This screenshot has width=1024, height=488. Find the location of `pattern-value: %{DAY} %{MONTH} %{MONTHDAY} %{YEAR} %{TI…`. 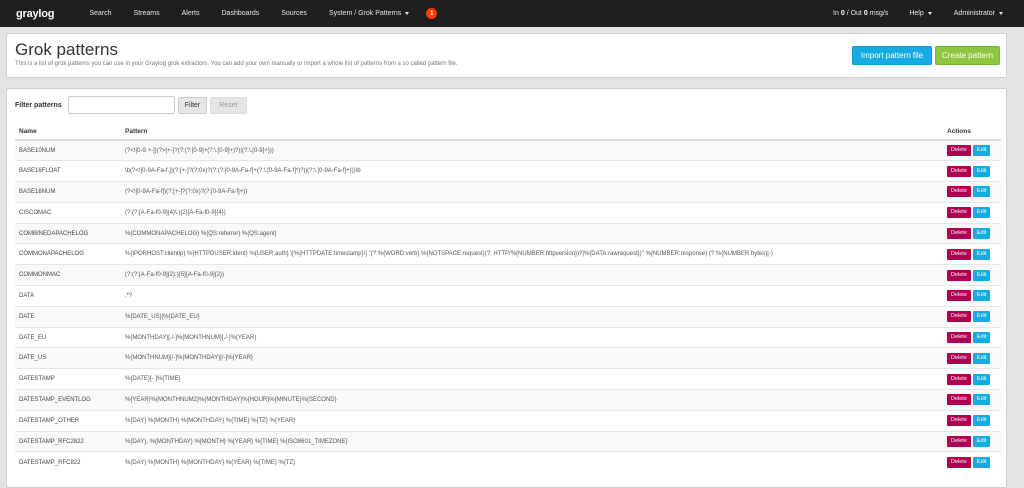

pattern-value: %{DAY} %{MONTH} %{MONTHDAY} %{YEAR} %{TI… is located at coordinates (532, 462).